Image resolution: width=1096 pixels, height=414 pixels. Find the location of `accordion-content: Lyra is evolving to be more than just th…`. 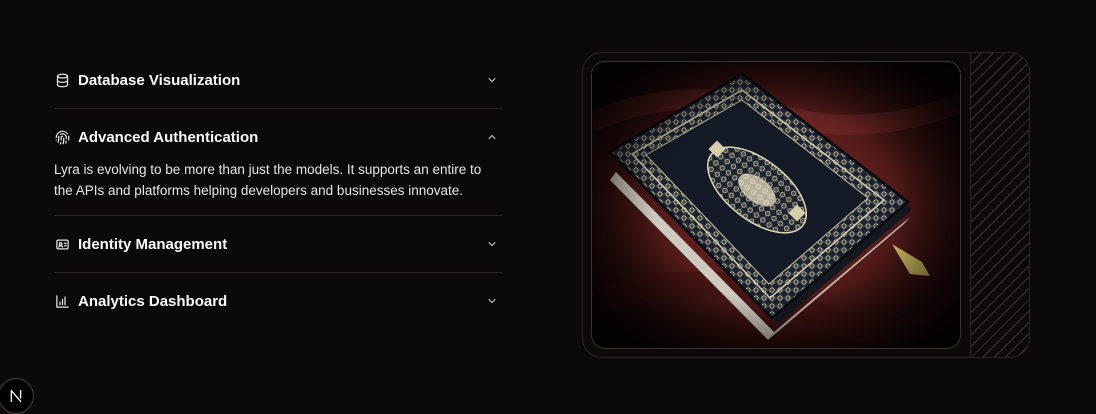

accordion-content: Lyra is evolving to be more than just th… is located at coordinates (268, 180).